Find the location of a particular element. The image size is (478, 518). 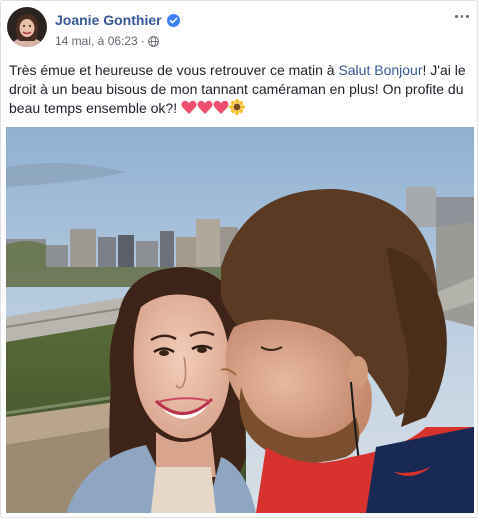

post-meta: 14 mai, à 06:23 · is located at coordinates (107, 41).